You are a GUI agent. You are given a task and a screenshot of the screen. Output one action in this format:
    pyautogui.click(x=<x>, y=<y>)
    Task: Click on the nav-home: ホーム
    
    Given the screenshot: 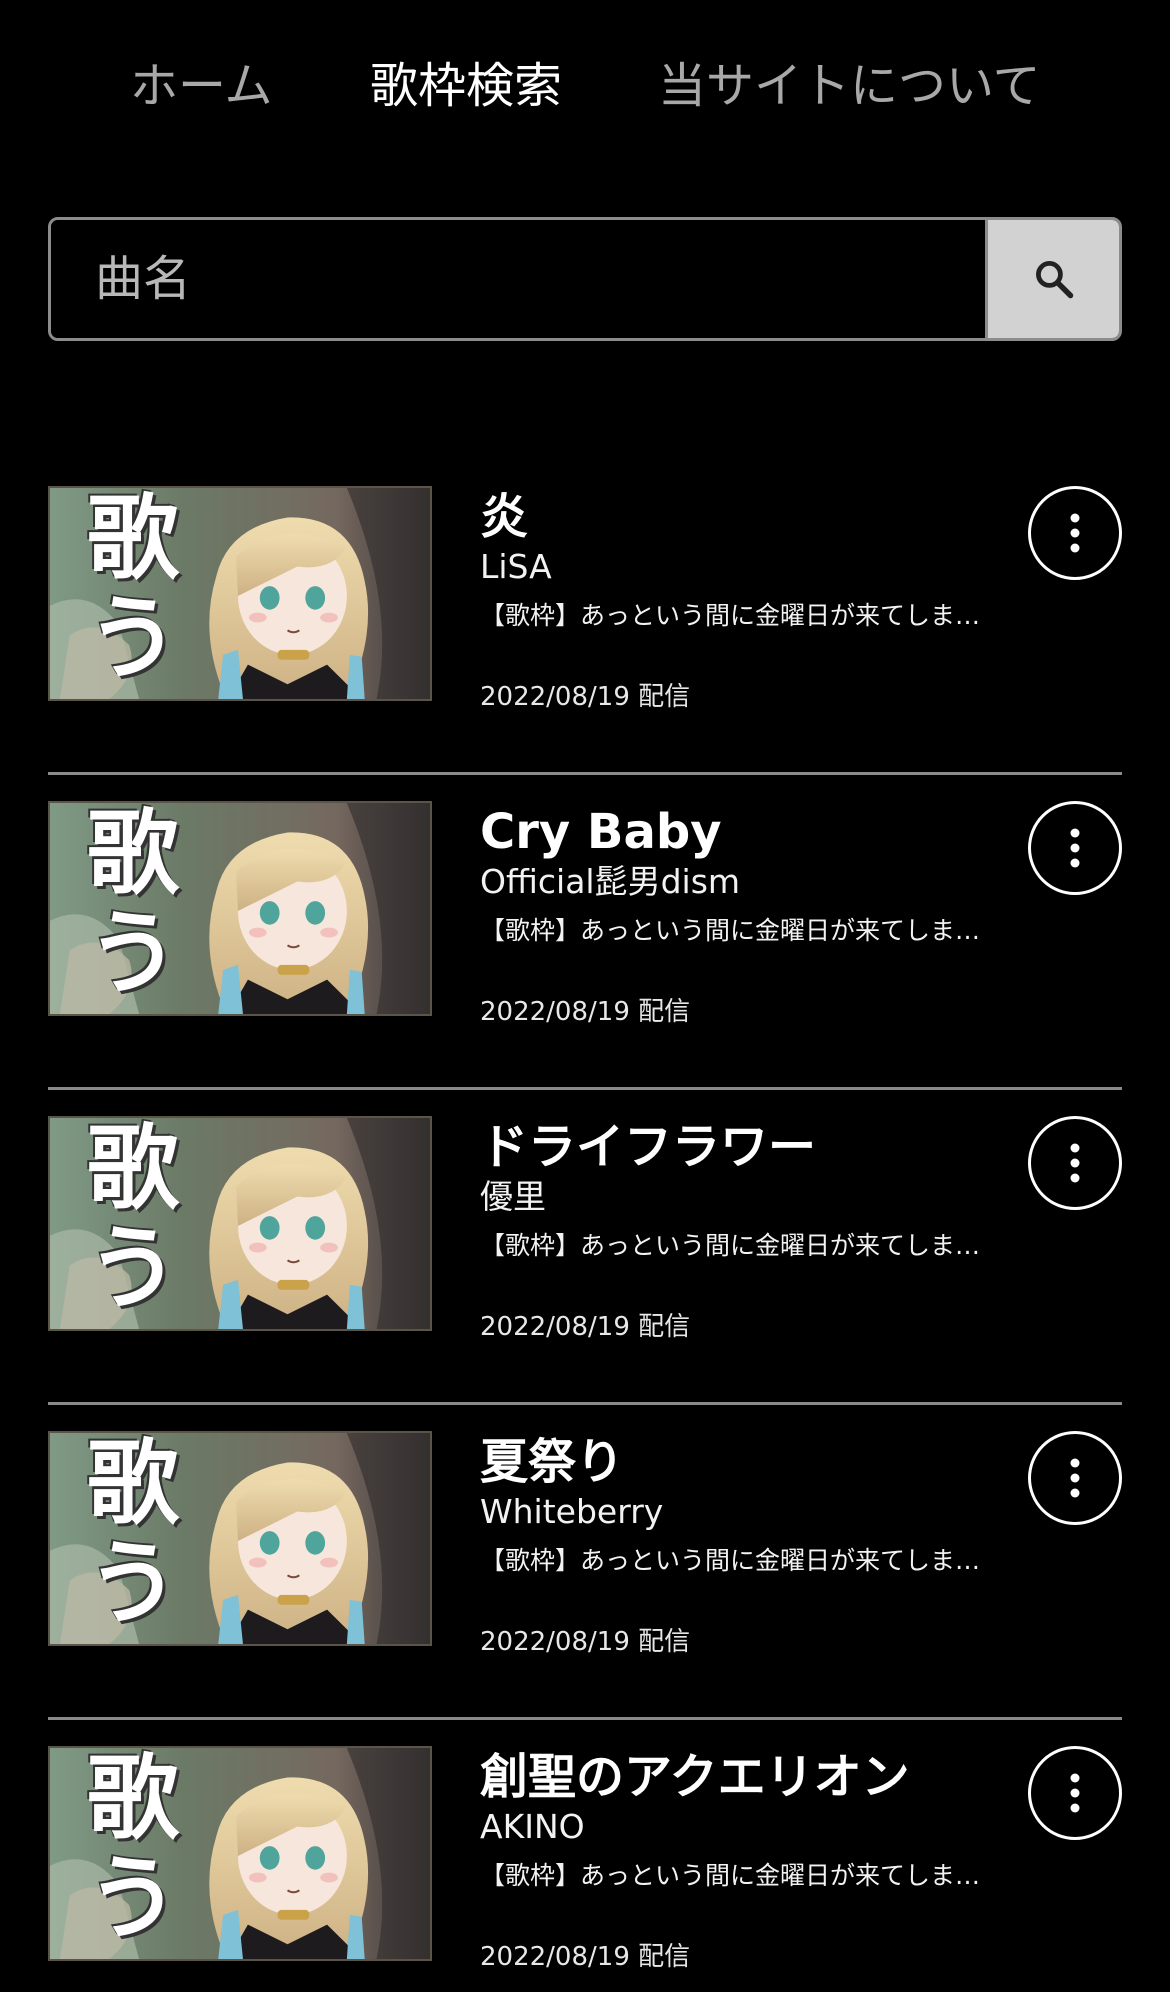 What is the action you would take?
    pyautogui.click(x=201, y=86)
    